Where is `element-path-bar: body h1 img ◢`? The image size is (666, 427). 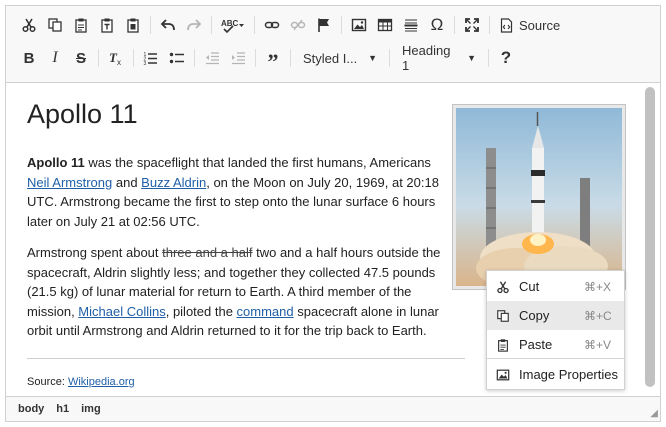 element-path-bar: body h1 img ◢ is located at coordinates (333, 408).